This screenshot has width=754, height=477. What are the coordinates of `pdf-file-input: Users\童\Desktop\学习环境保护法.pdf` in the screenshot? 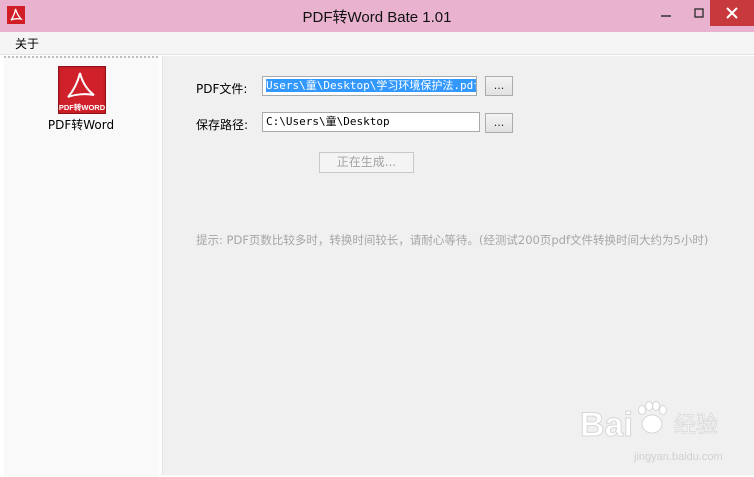 It's located at (369, 86).